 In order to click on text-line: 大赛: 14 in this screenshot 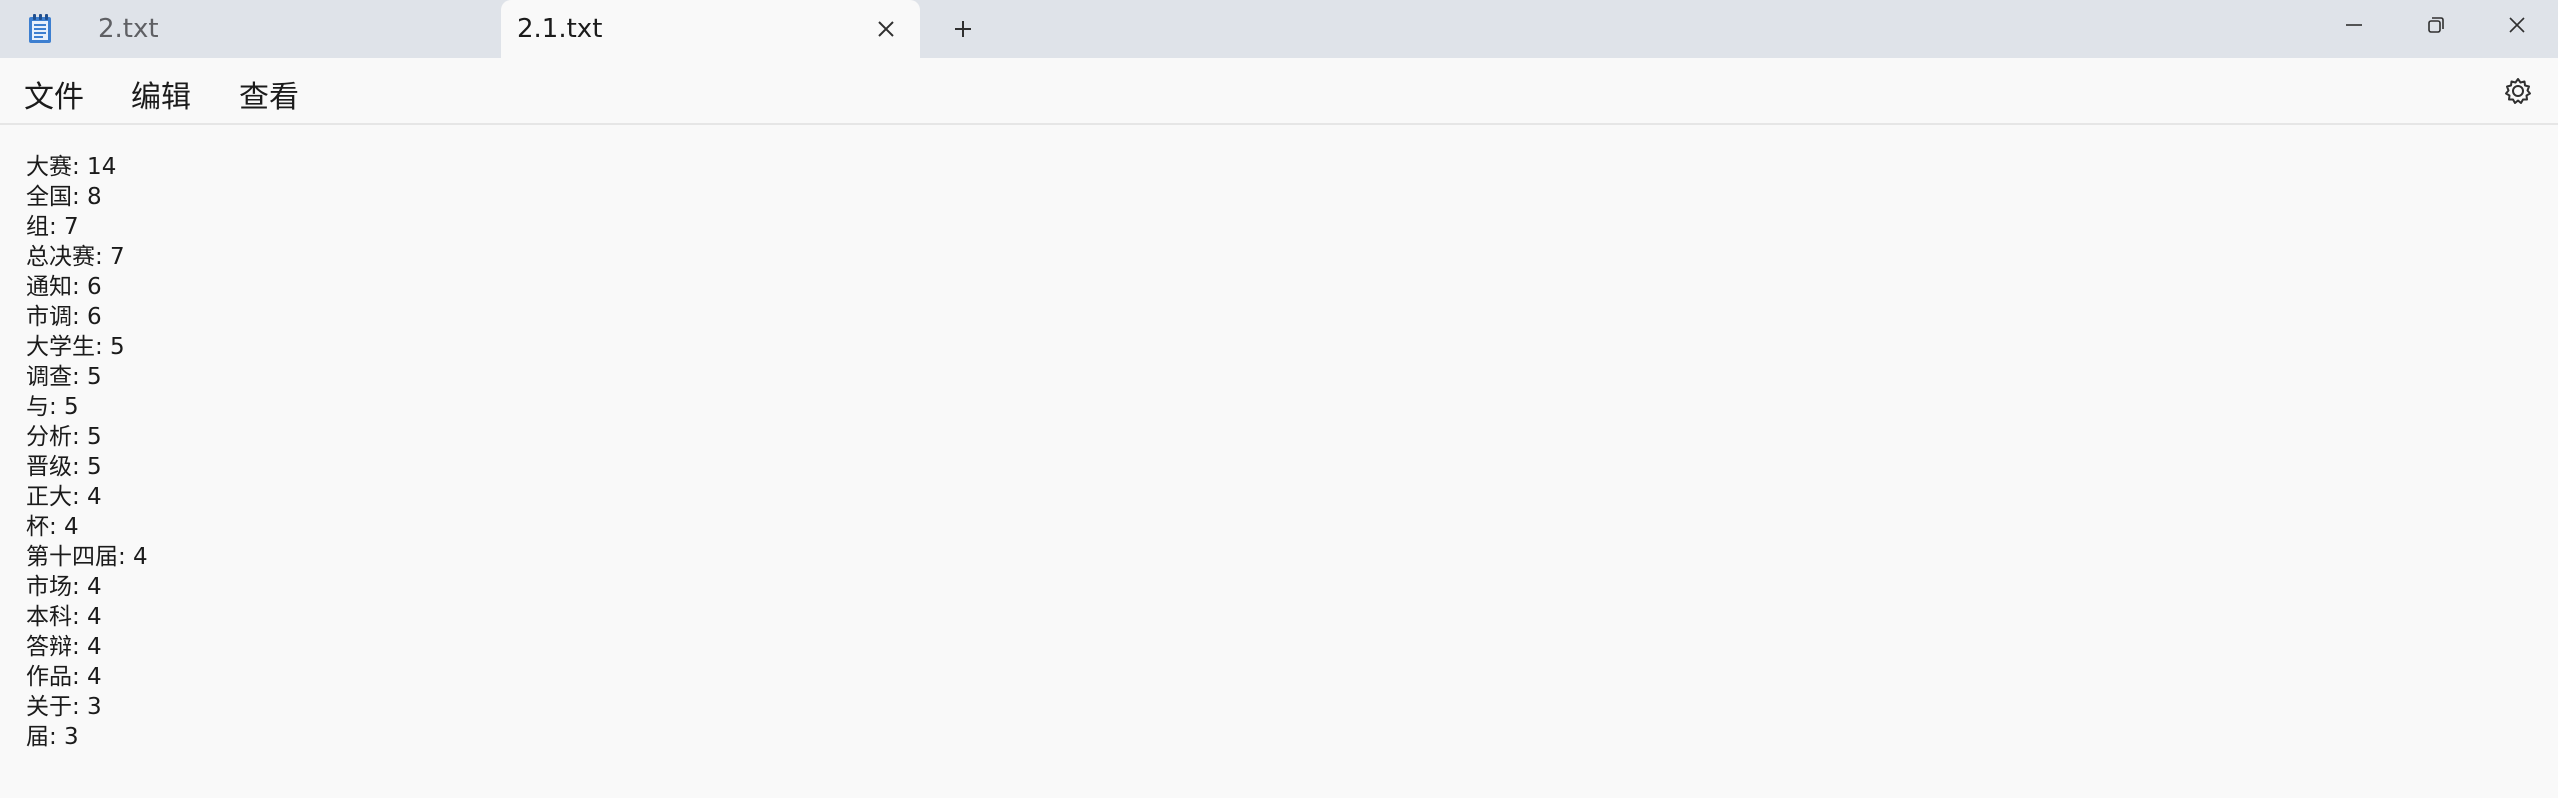, I will do `click(71, 167)`.